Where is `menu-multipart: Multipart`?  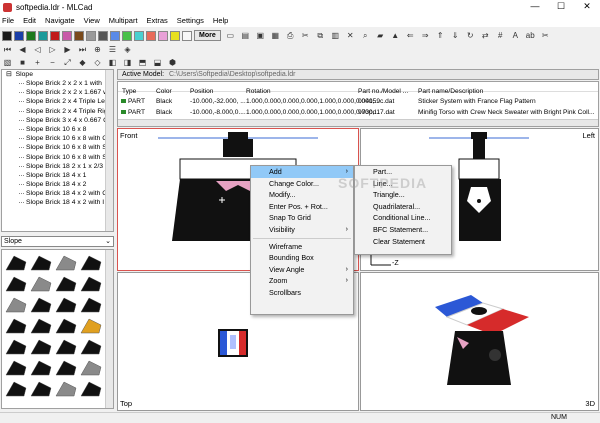 menu-multipart: Multipart is located at coordinates (123, 20).